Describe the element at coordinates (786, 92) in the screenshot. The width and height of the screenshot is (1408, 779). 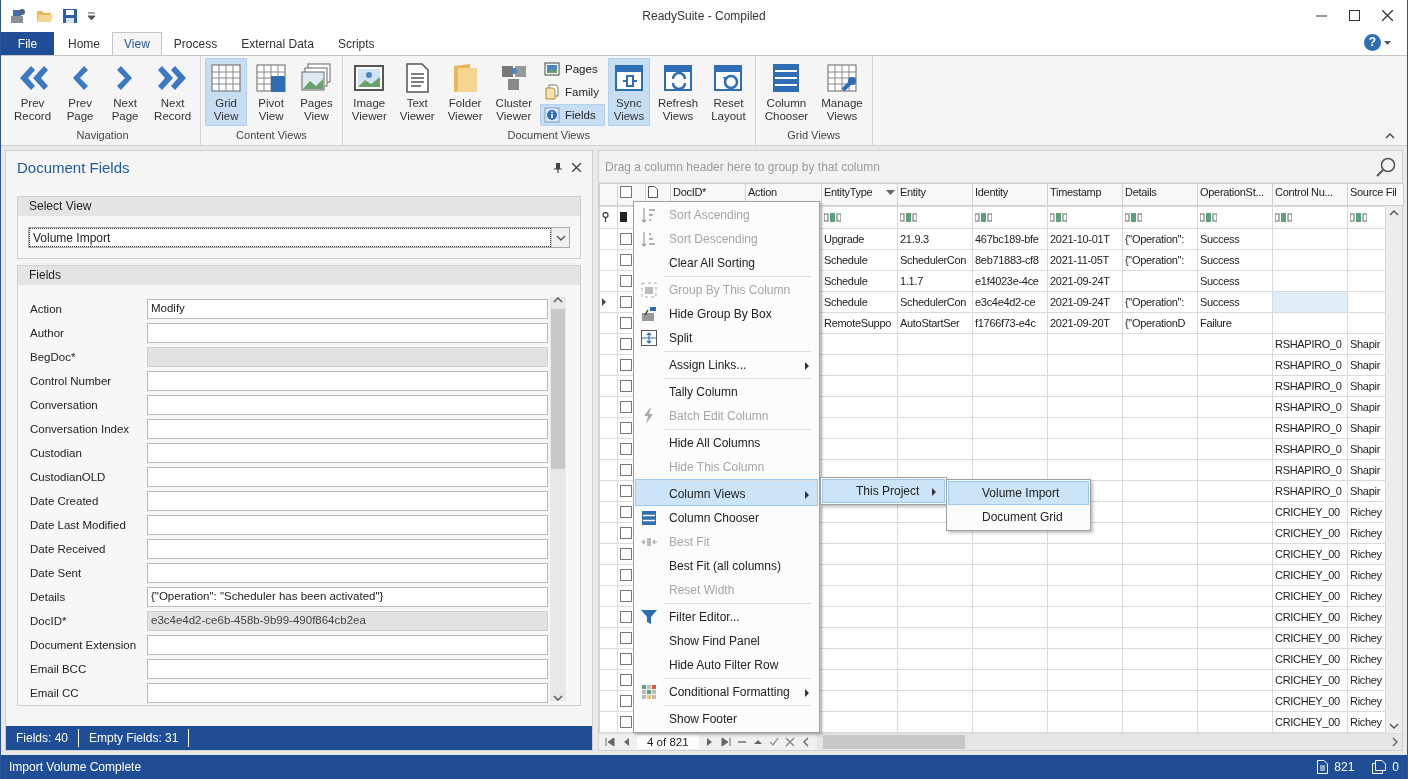
I see `ribbon-button: Column Chooser` at that location.